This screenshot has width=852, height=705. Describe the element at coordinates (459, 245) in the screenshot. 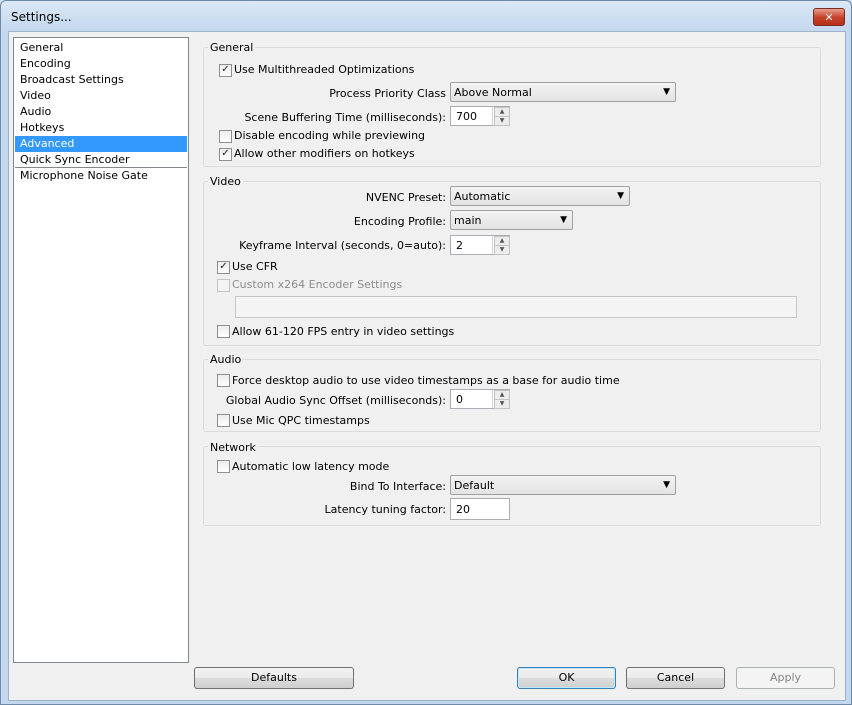

I see `keyframe-value: 2` at that location.